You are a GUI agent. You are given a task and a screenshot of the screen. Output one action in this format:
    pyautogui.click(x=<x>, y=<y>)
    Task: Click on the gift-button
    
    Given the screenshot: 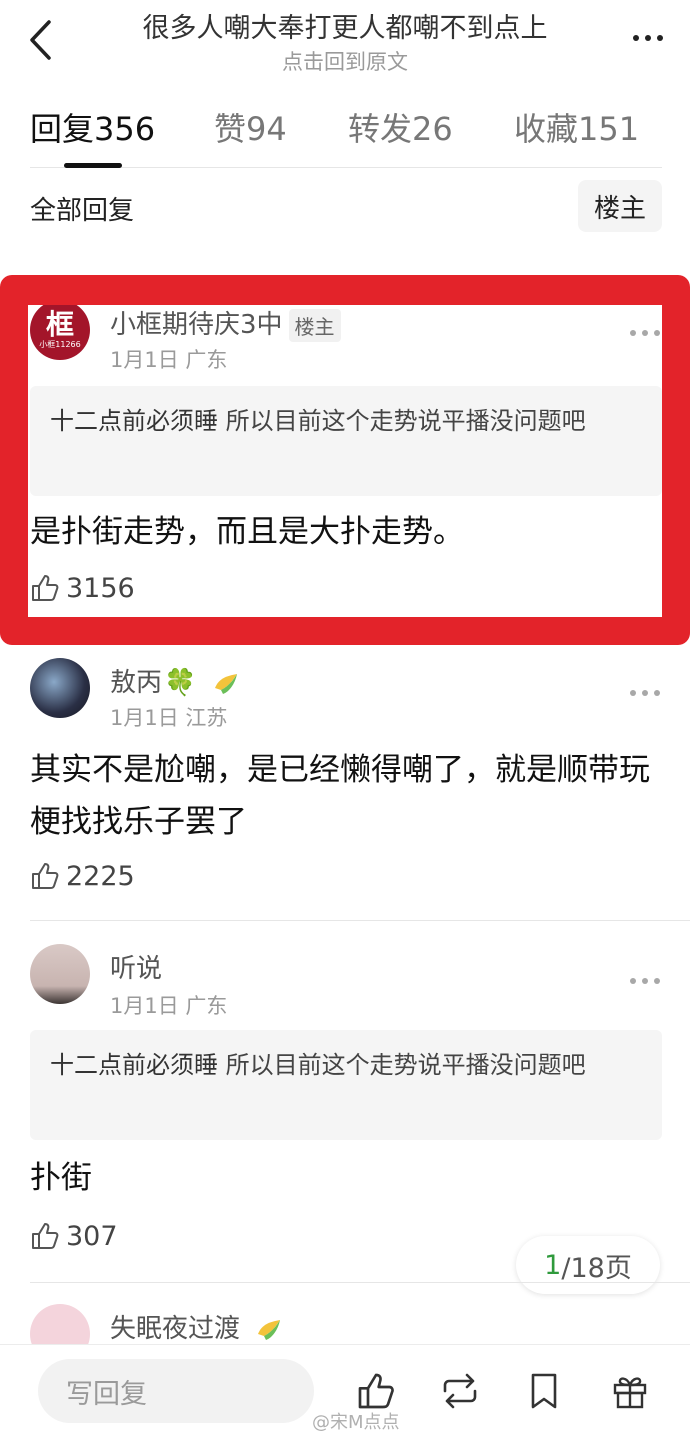 What is the action you would take?
    pyautogui.click(x=630, y=1391)
    